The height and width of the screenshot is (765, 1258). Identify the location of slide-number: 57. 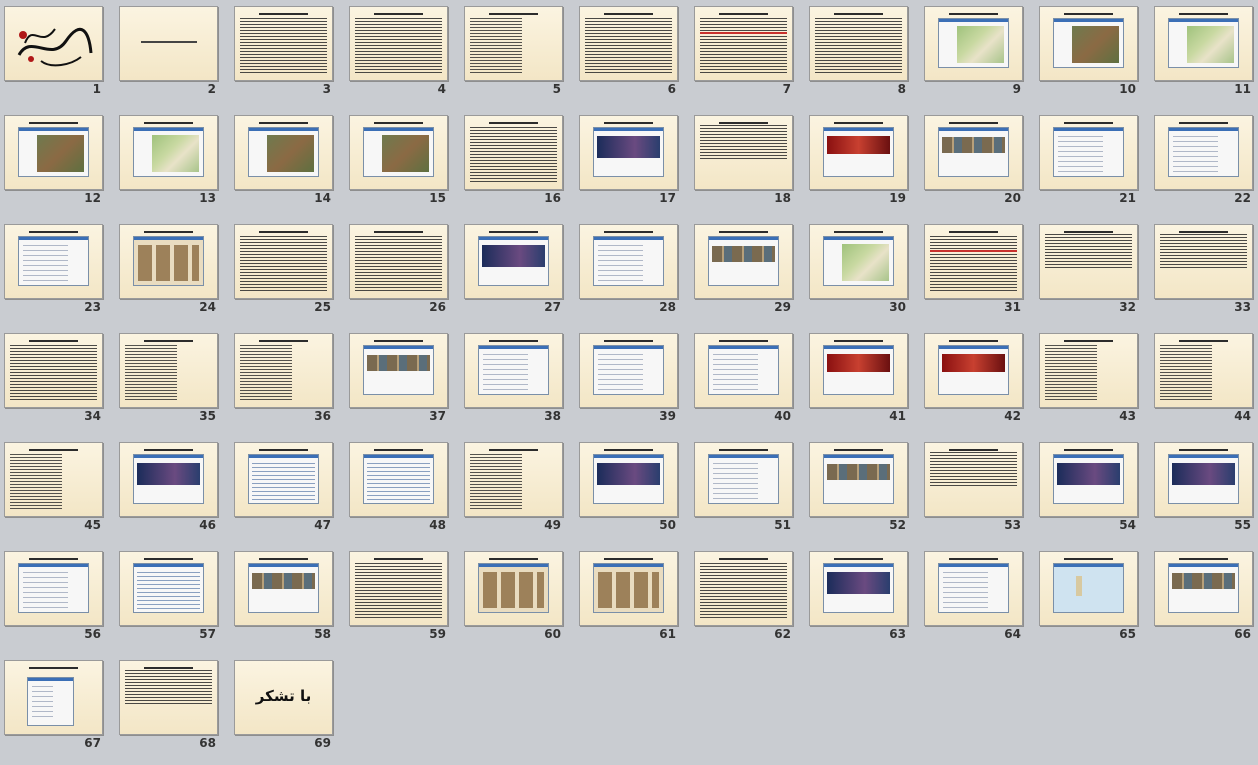
(207, 634).